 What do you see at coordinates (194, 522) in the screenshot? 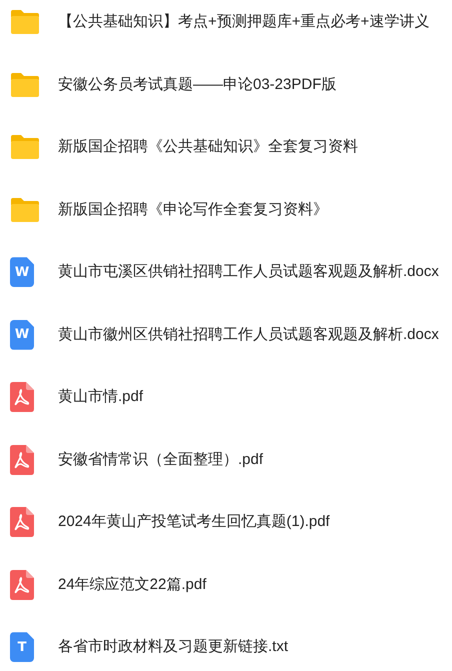
I see `file-name: 2024年黄山产投笔试考生回忆真题(1).pdf` at bounding box center [194, 522].